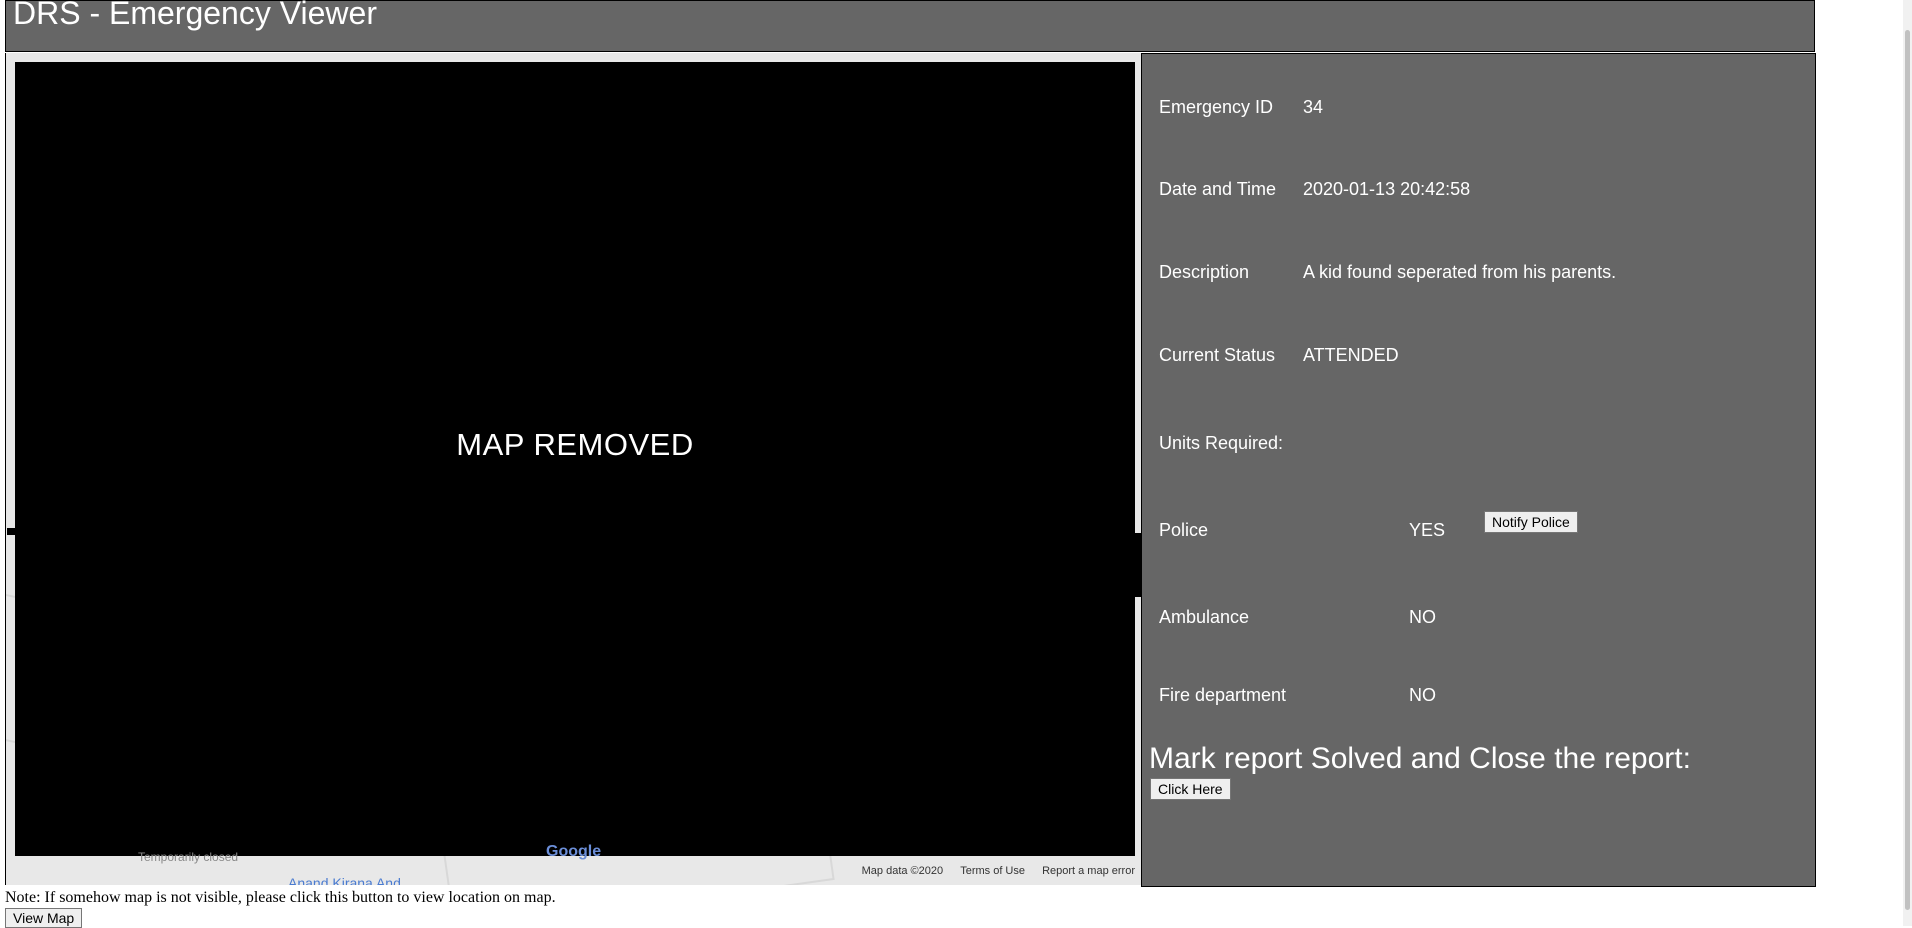 Image resolution: width=1912 pixels, height=928 pixels. What do you see at coordinates (910, 26) in the screenshot?
I see `app-header: DRS - Emergency Viewer` at bounding box center [910, 26].